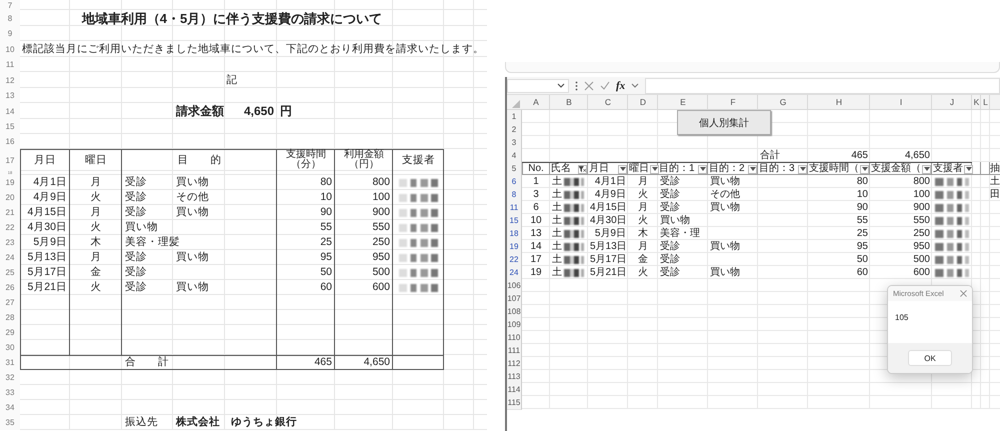 Image resolution: width=1000 pixels, height=431 pixels. Describe the element at coordinates (536, 169) in the screenshot. I see `header-label: No.` at that location.